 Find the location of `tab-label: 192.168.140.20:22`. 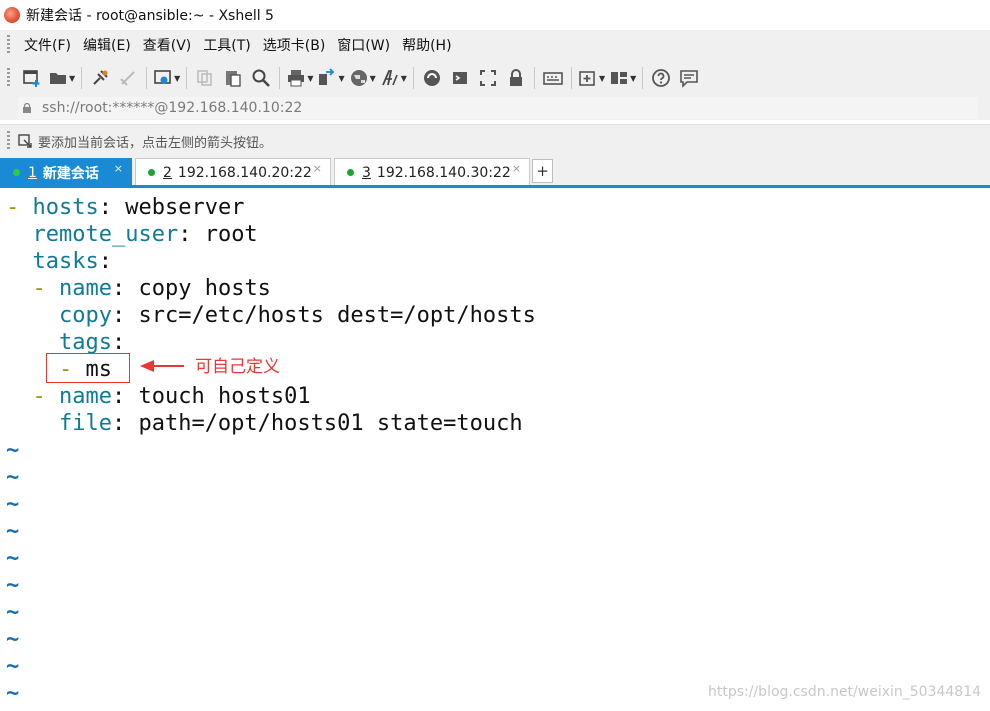

tab-label: 192.168.140.20:22 is located at coordinates (244, 172).